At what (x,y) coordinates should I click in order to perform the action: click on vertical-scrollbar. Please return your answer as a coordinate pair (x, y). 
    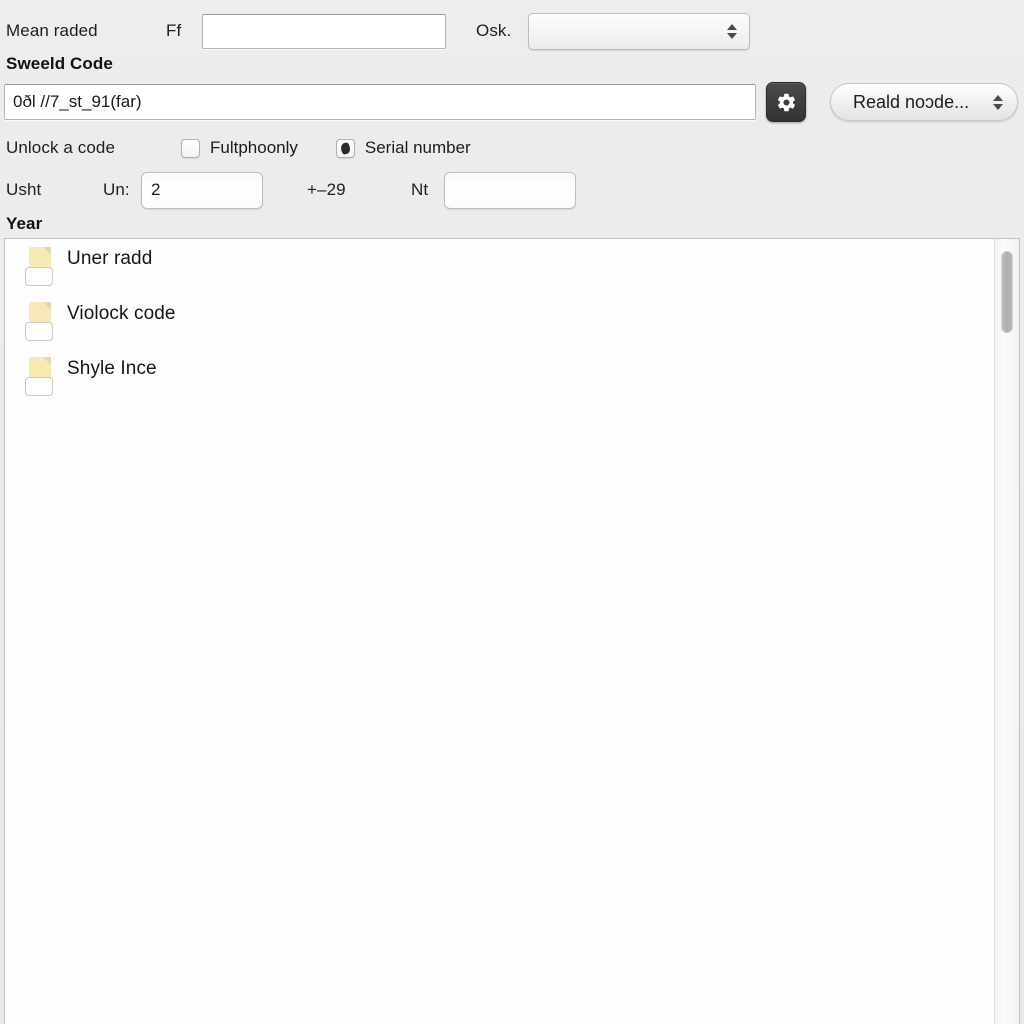
    Looking at the image, I should click on (1006, 631).